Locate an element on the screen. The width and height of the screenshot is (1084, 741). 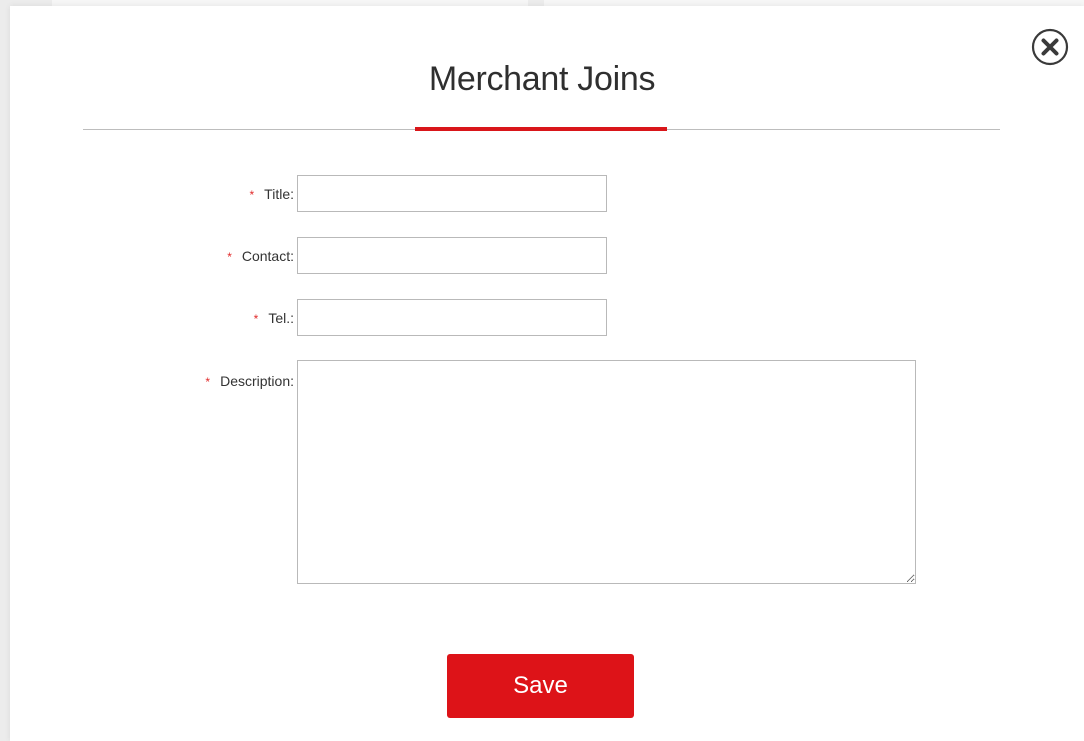
title-accent-bar is located at coordinates (541, 129).